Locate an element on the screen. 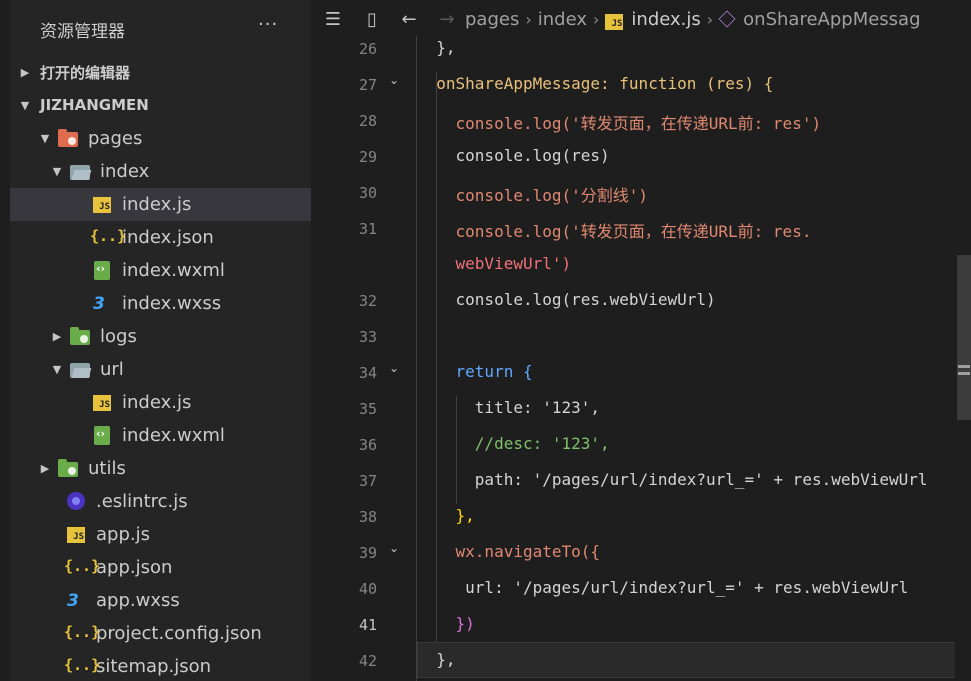 This screenshot has height=681, width=971. folder-pages-open-icon is located at coordinates (69, 138).